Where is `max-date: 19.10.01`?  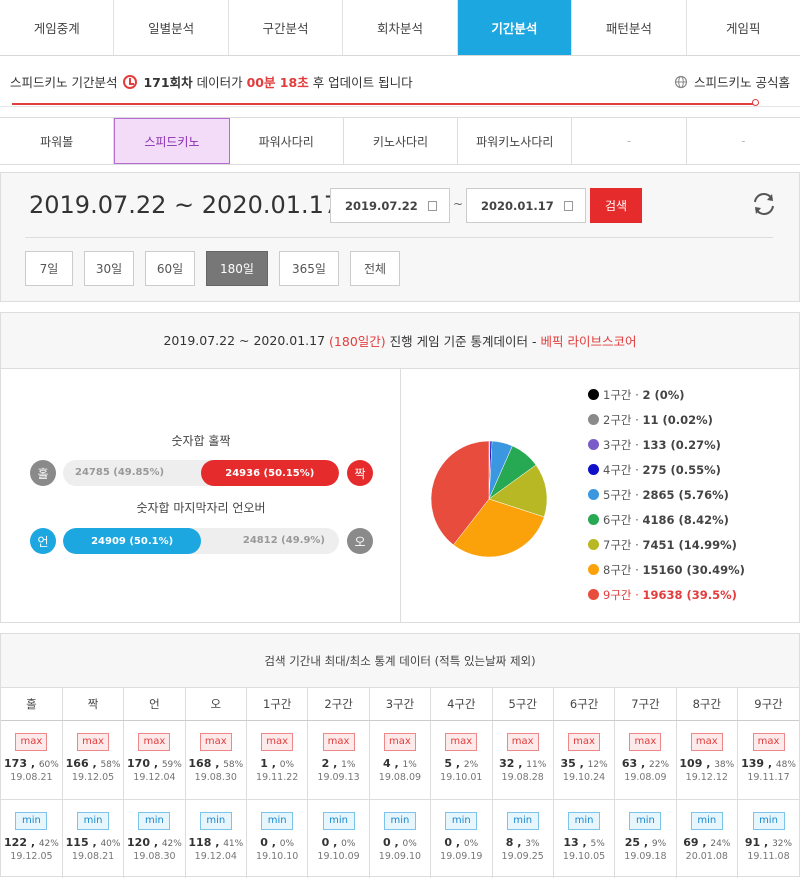 max-date: 19.10.01 is located at coordinates (461, 777).